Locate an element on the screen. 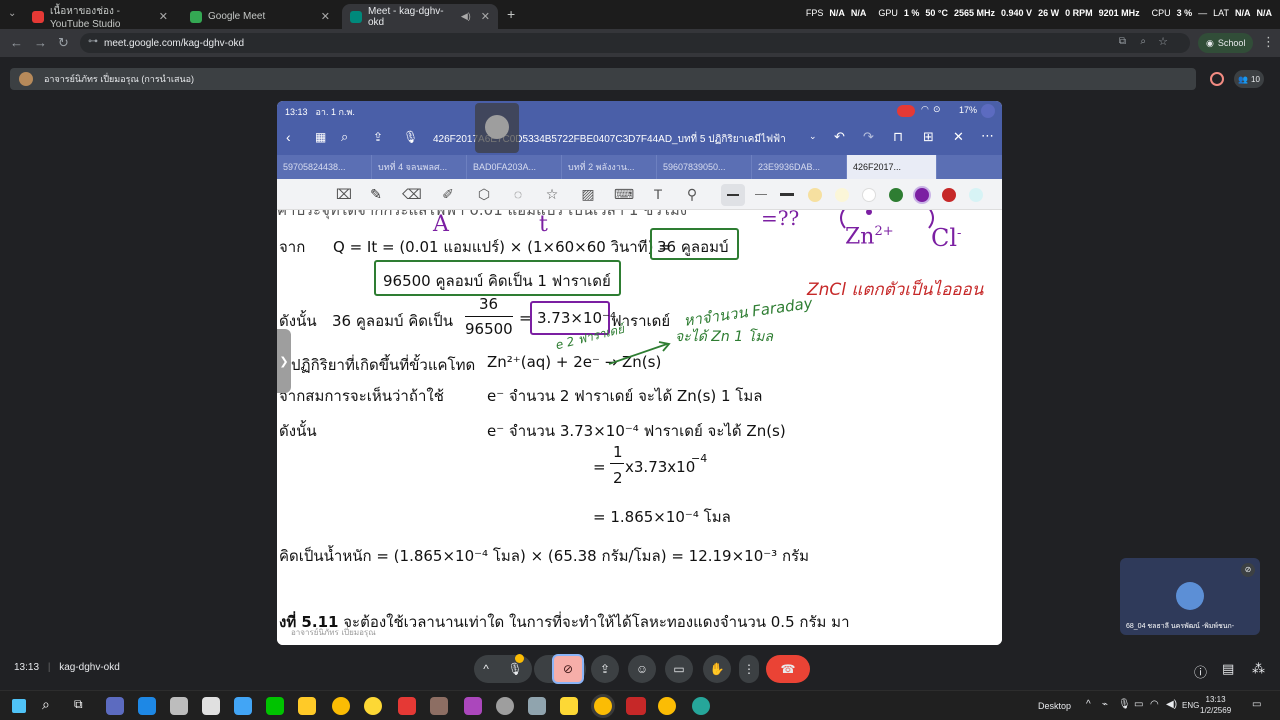 This screenshot has height=720, width=1280. profile-button: ◉ School is located at coordinates (1226, 43).